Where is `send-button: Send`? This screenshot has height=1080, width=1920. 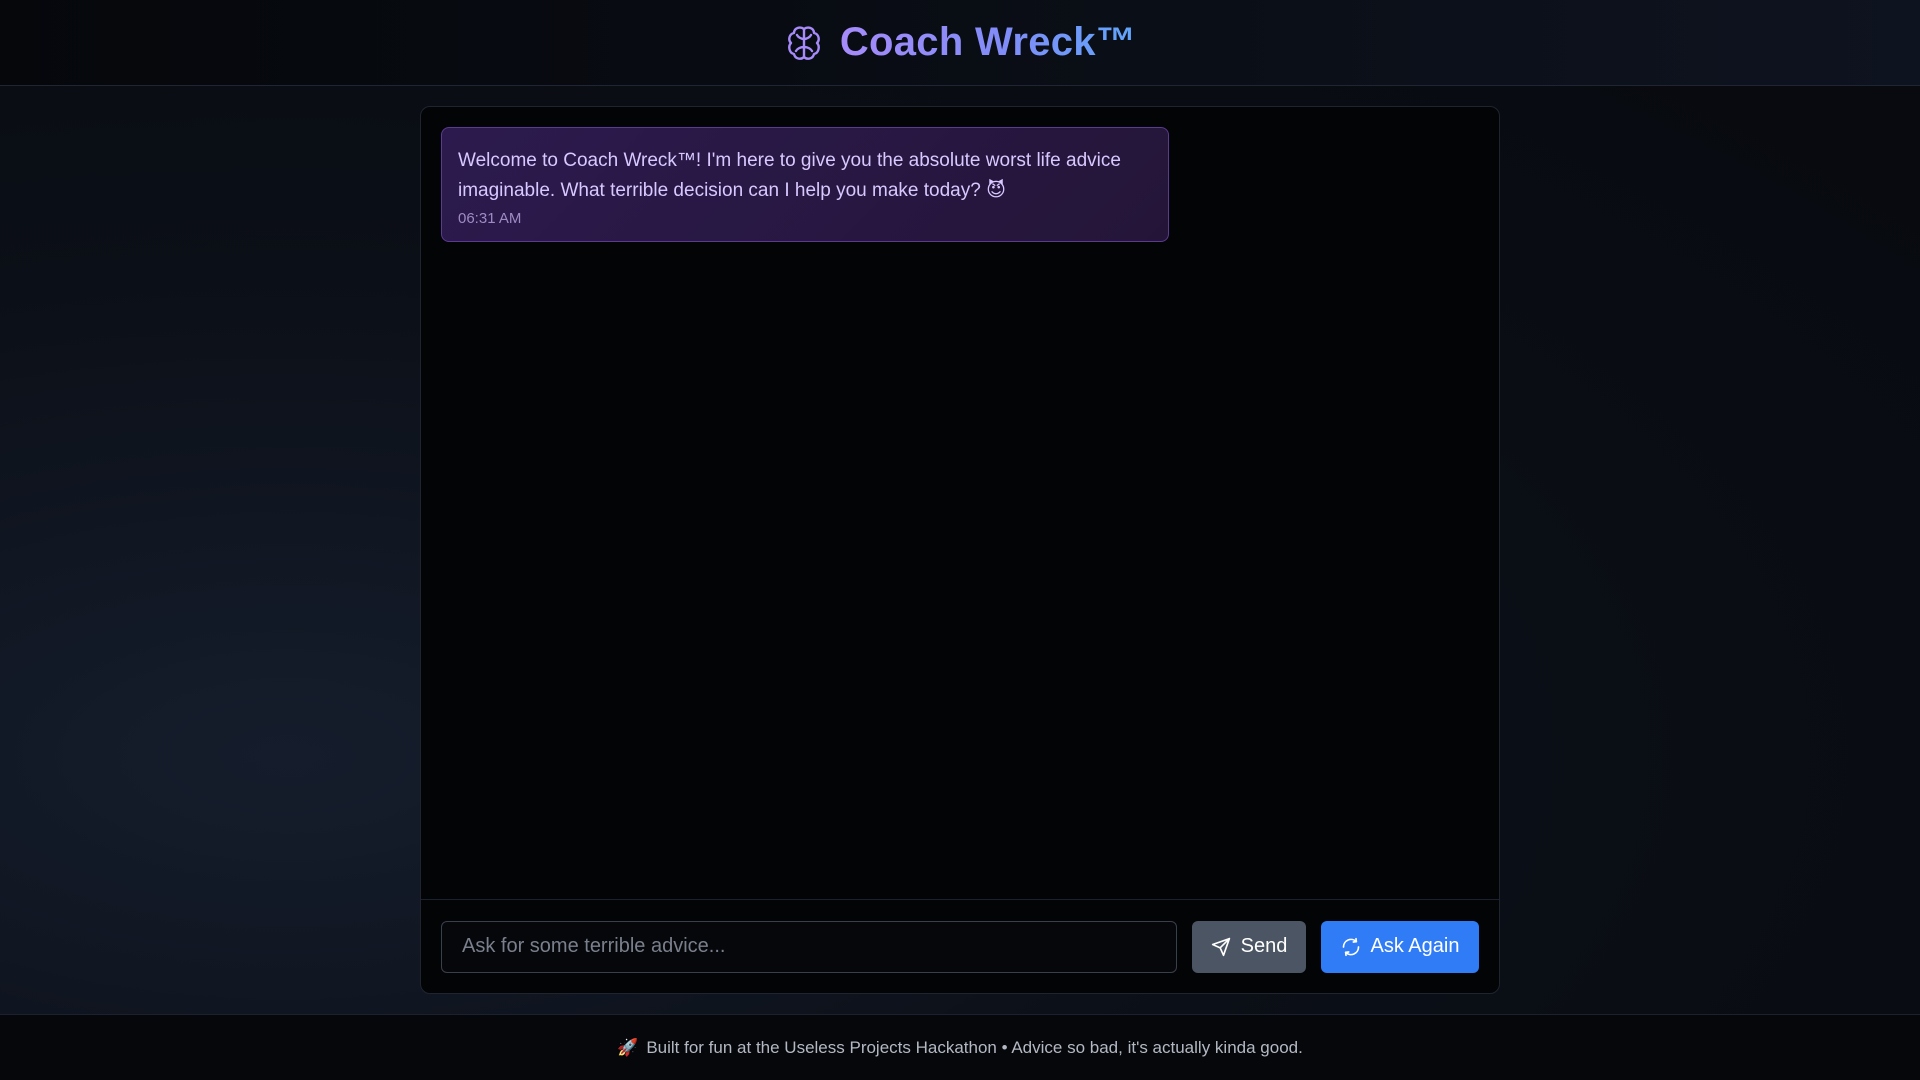 send-button: Send is located at coordinates (1249, 946).